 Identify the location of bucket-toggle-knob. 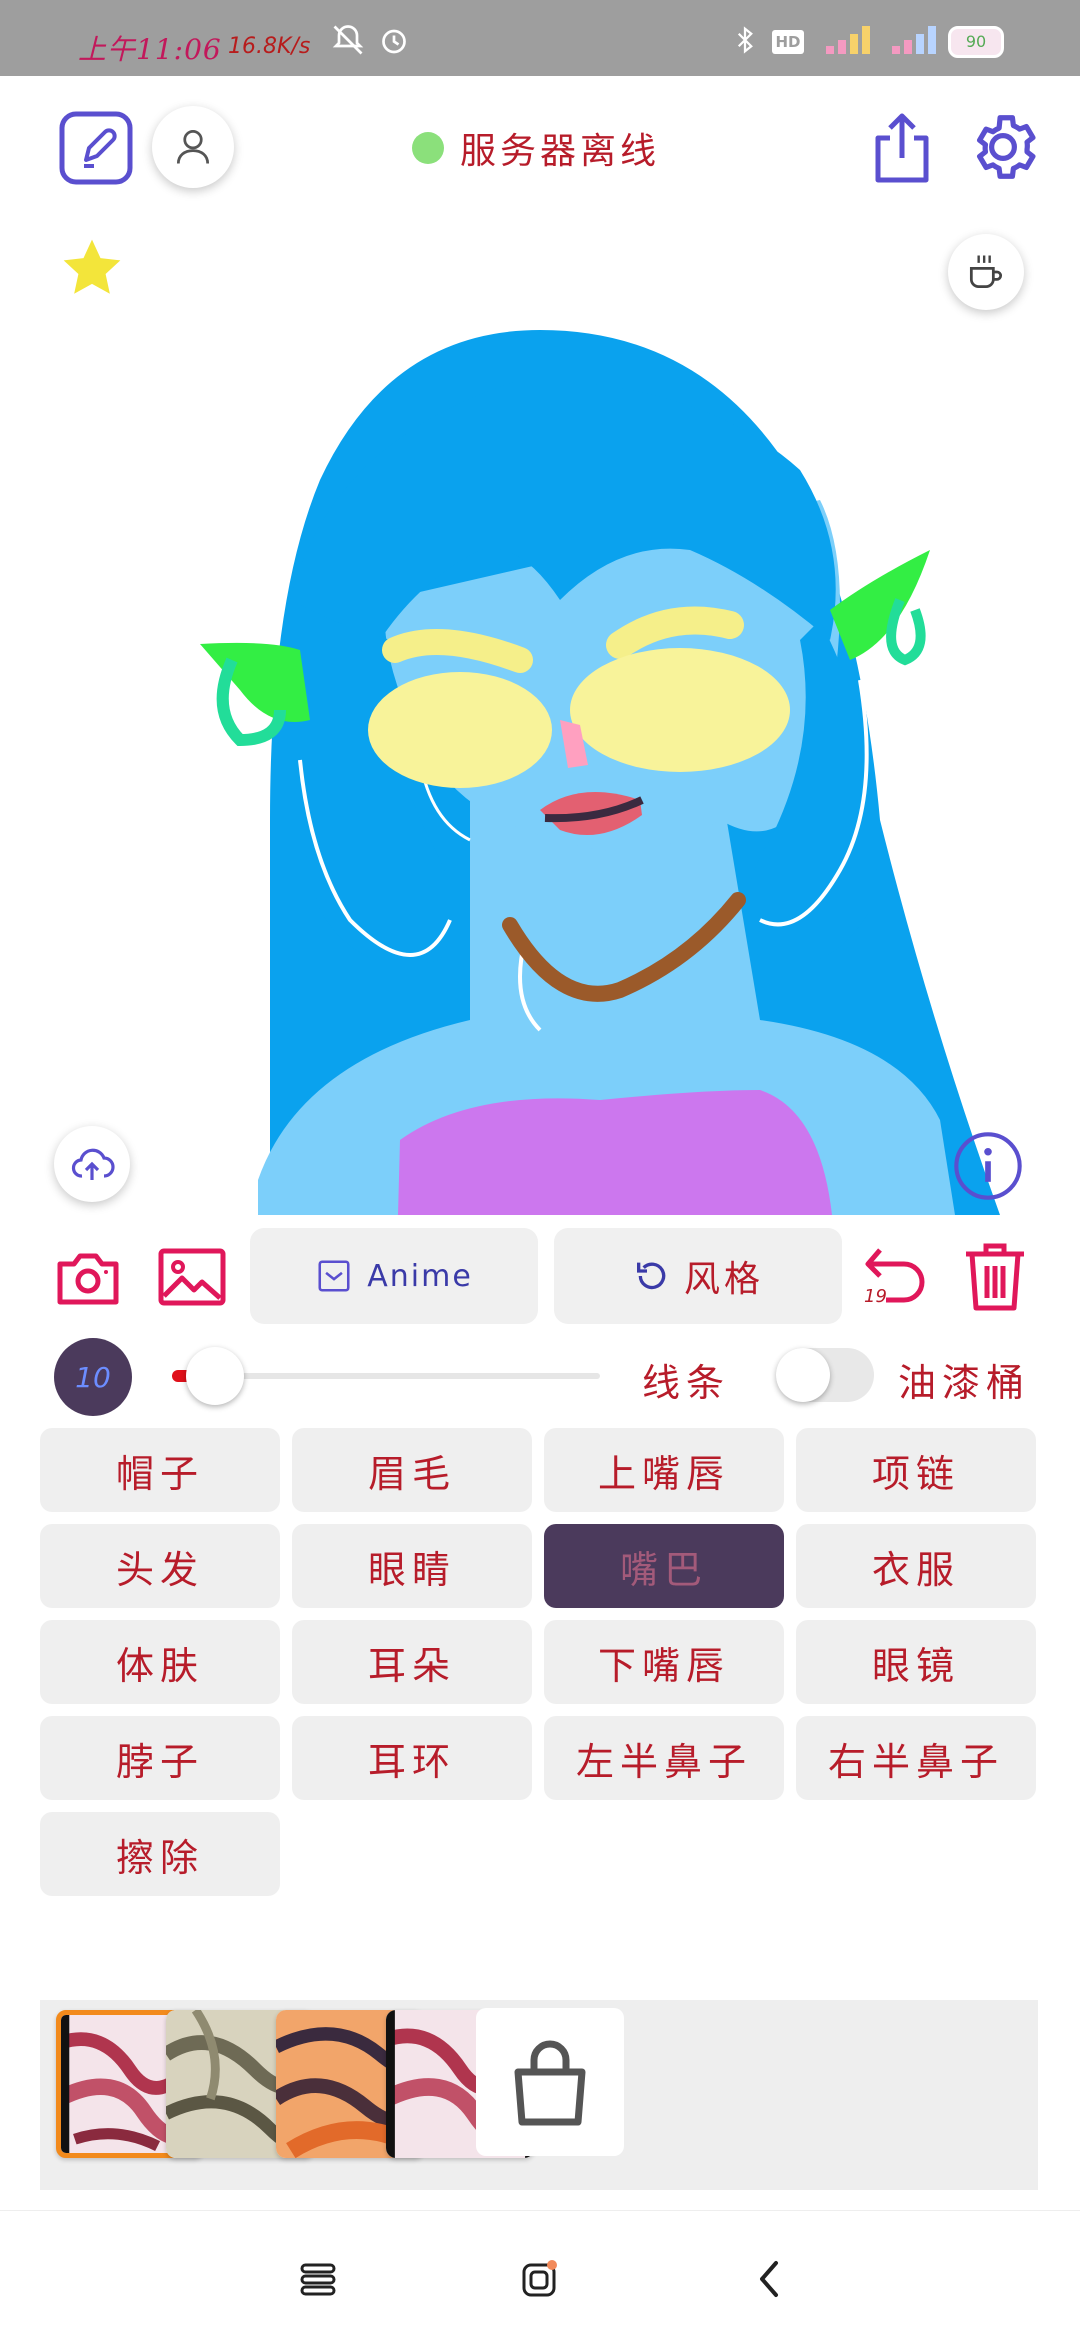
(803, 1375).